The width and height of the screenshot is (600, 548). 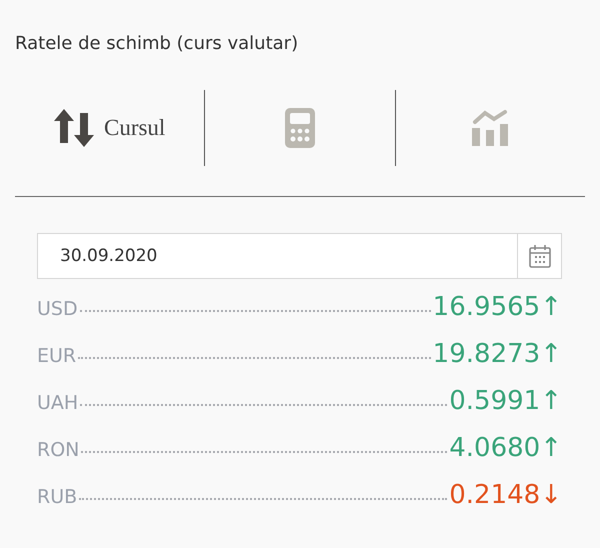 What do you see at coordinates (490, 128) in the screenshot?
I see `chart-icon` at bounding box center [490, 128].